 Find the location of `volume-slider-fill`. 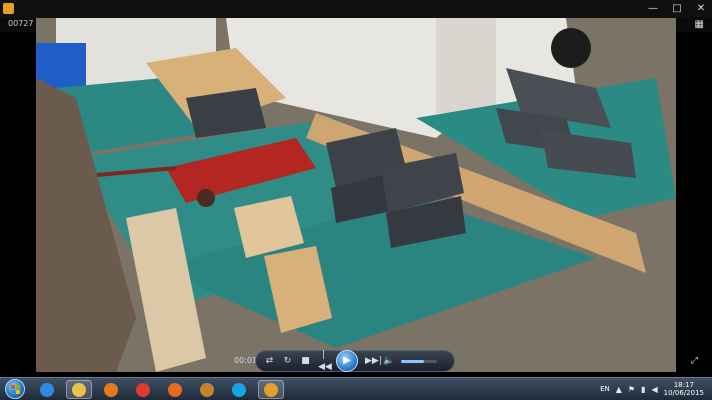

volume-slider-fill is located at coordinates (413, 361).